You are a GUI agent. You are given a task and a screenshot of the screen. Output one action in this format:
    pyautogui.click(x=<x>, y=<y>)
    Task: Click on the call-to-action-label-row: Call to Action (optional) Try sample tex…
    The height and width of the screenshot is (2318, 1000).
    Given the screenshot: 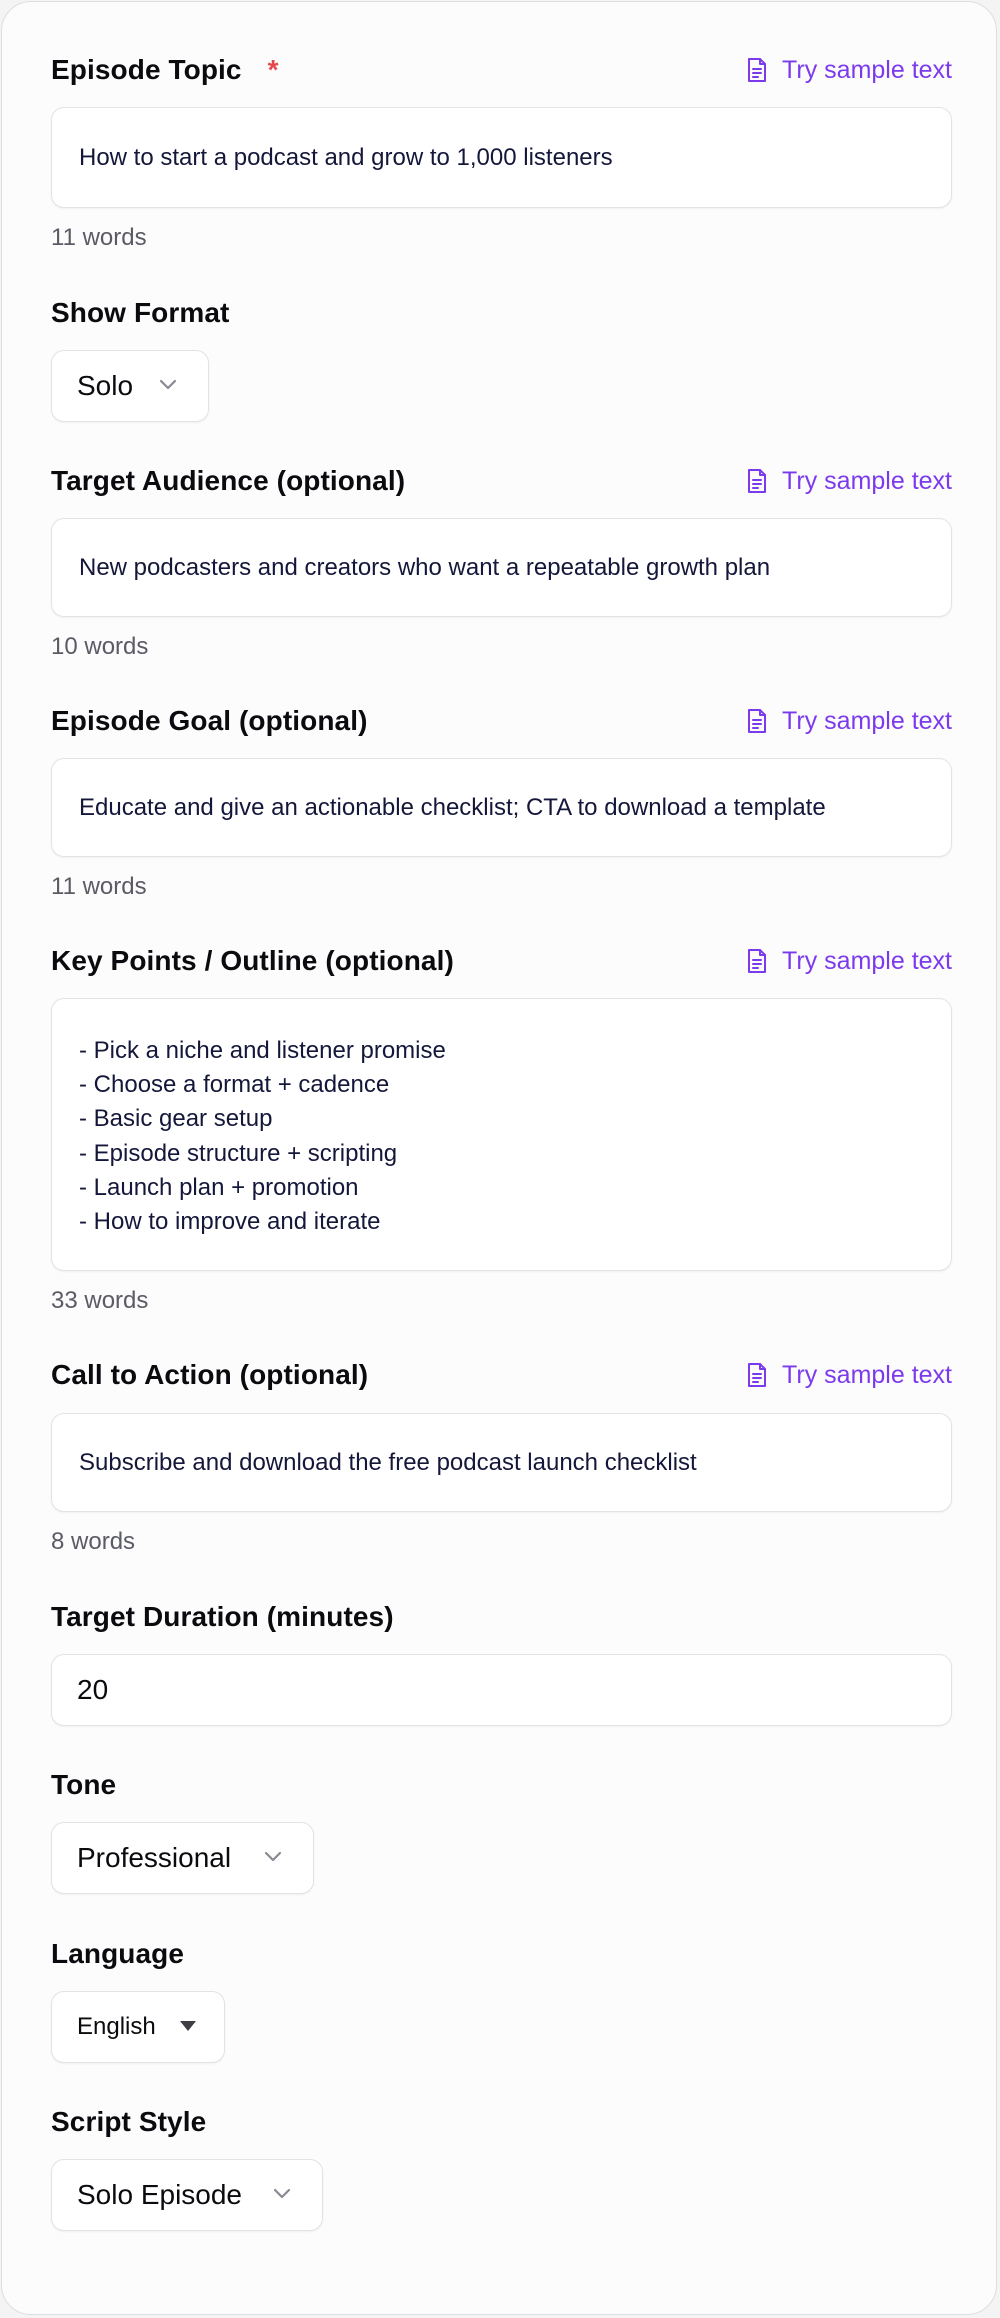 What is the action you would take?
    pyautogui.click(x=501, y=1375)
    